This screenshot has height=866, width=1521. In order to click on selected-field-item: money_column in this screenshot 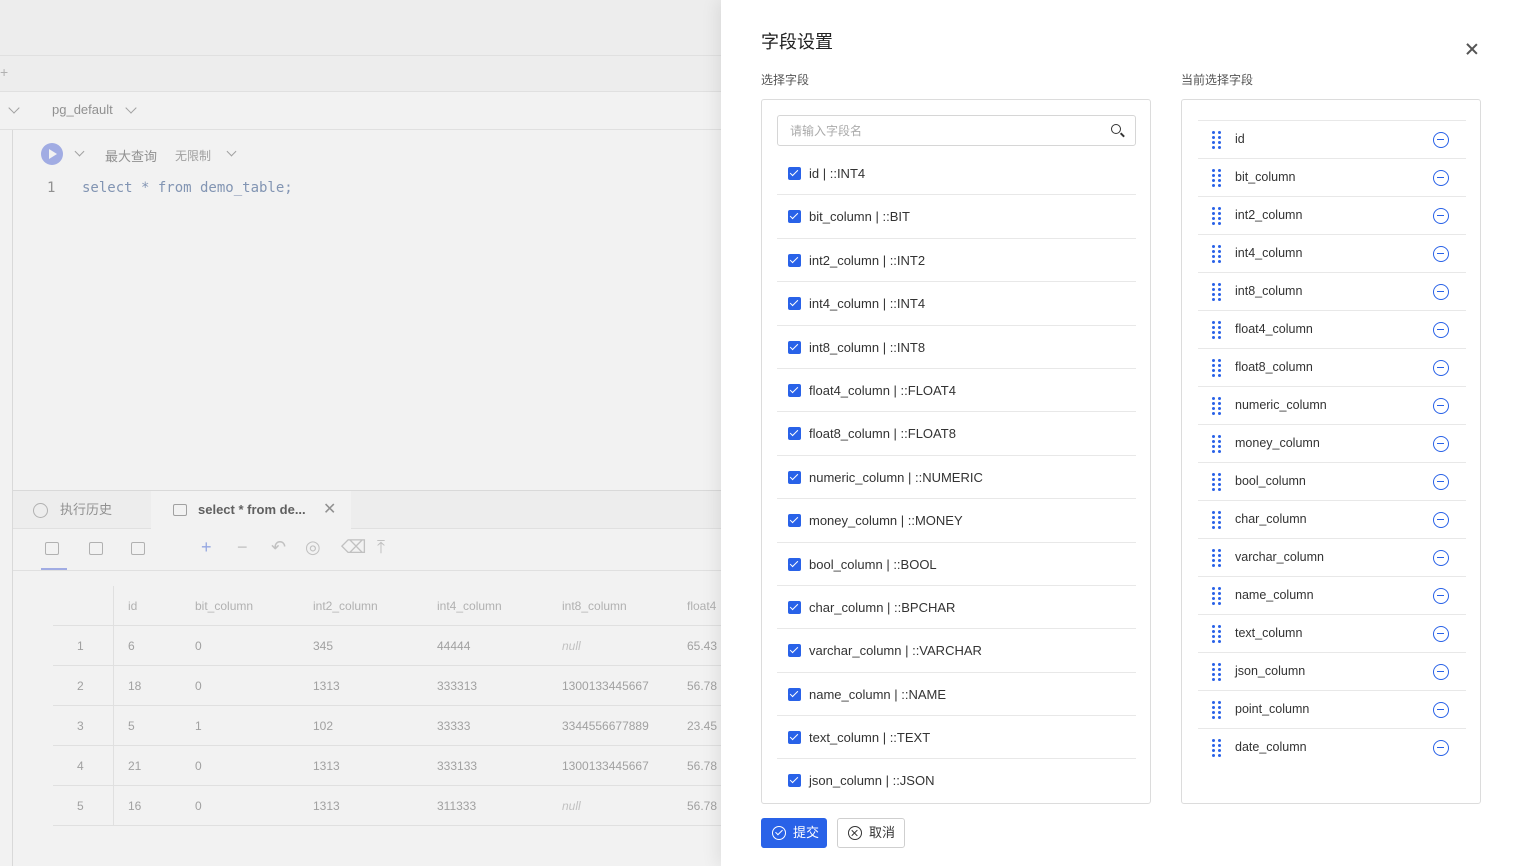, I will do `click(1332, 444)`.